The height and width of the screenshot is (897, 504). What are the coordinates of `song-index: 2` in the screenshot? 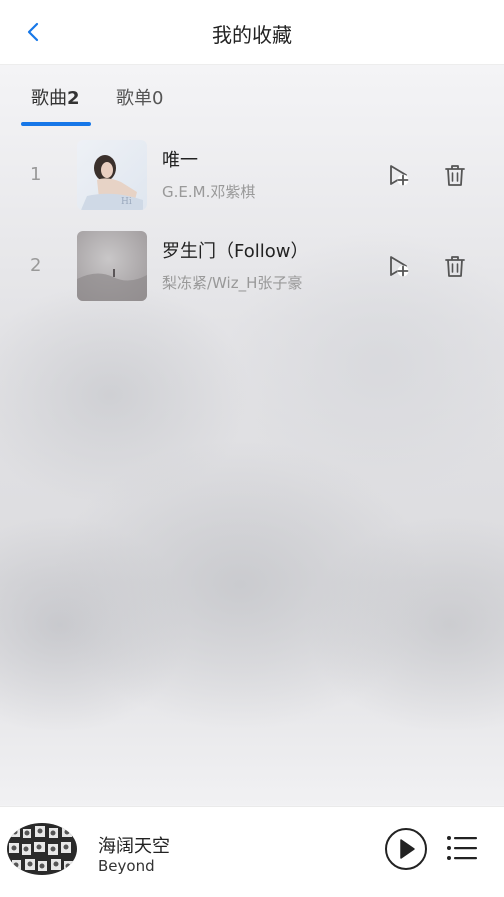 It's located at (36, 265).